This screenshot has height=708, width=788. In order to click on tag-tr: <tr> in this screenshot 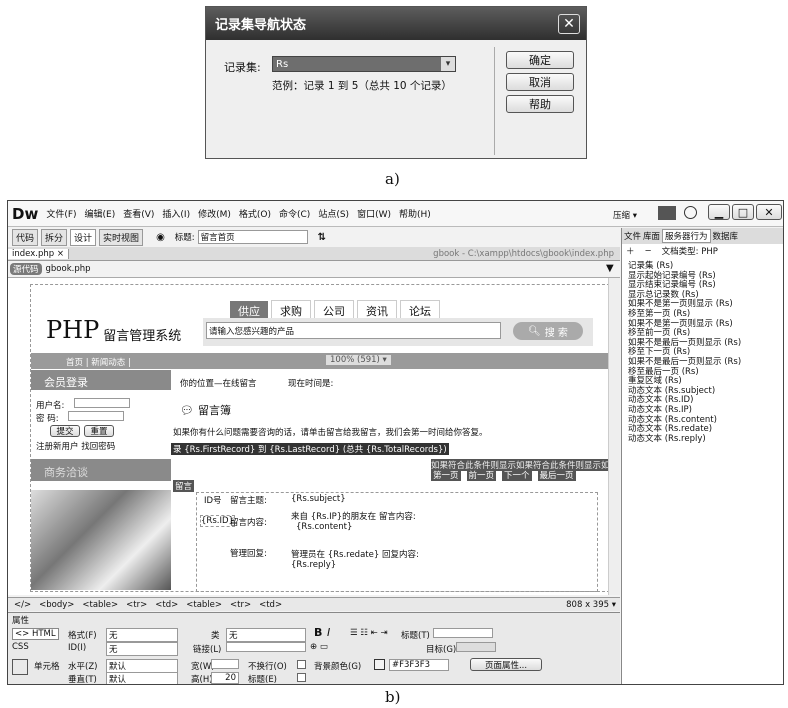, I will do `click(136, 605)`.